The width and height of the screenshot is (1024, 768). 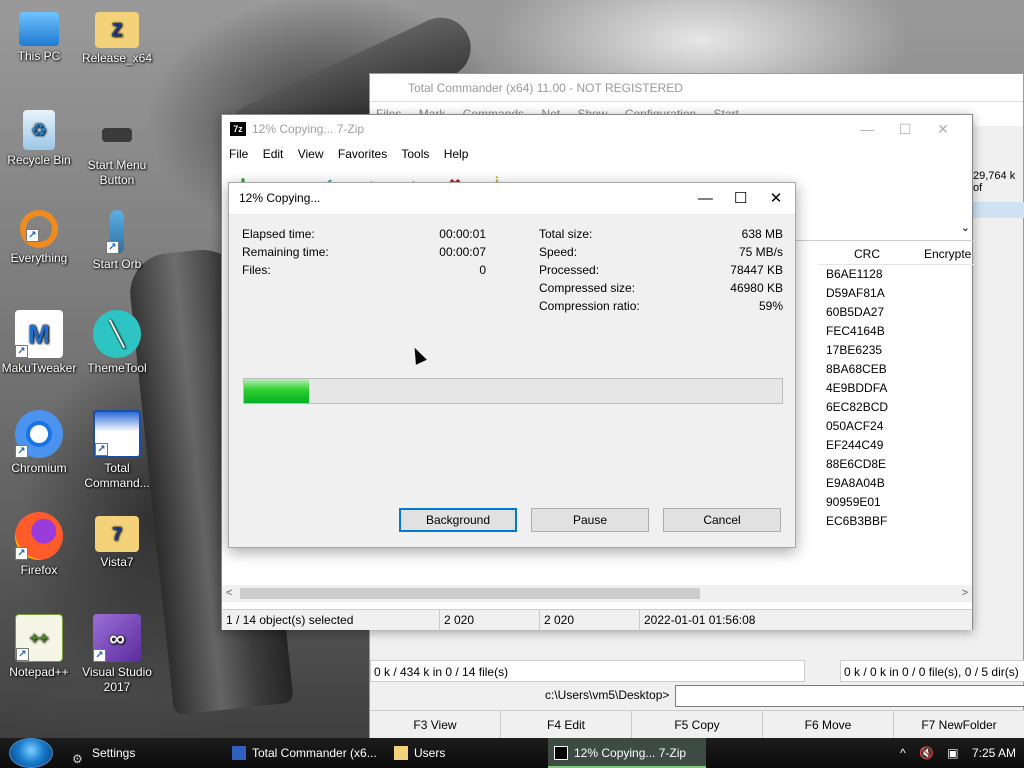 What do you see at coordinates (238, 154) in the screenshot?
I see `menu-file: File` at bounding box center [238, 154].